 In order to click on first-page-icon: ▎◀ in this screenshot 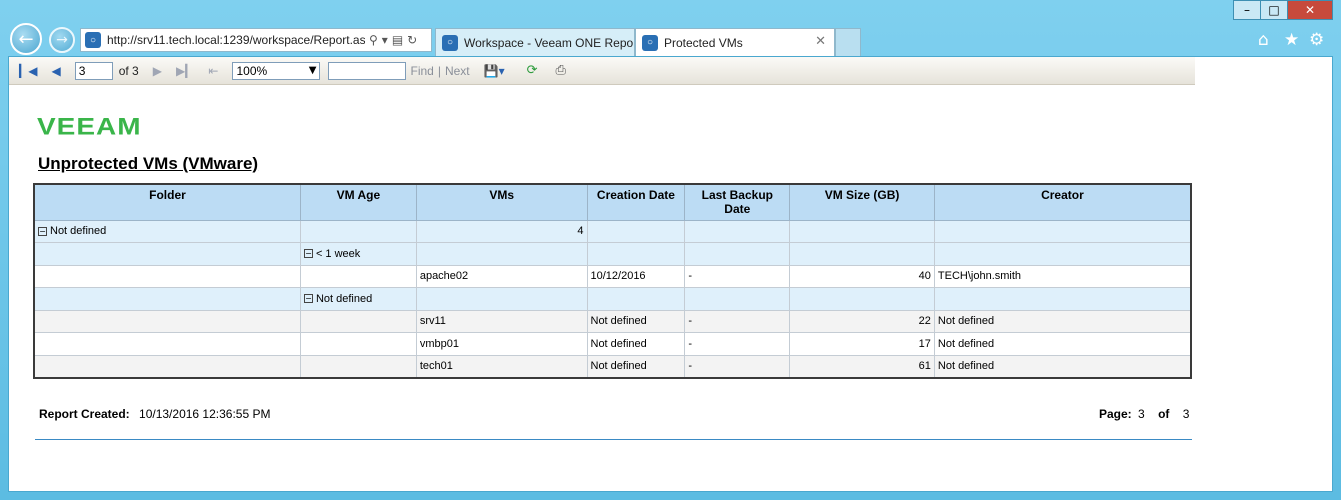, I will do `click(28, 71)`.